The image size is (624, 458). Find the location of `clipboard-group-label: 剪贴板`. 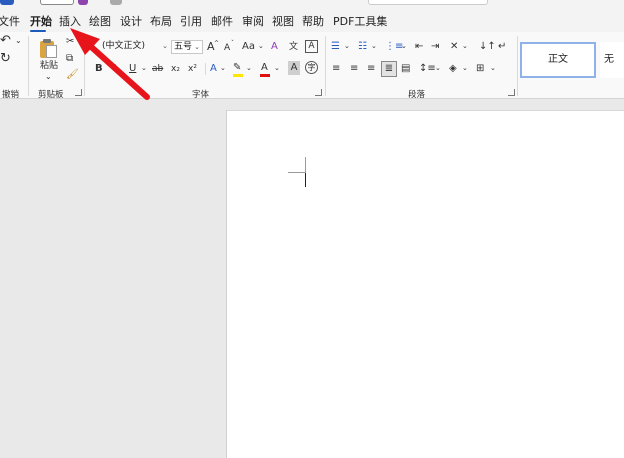

clipboard-group-label: 剪贴板 is located at coordinates (51, 95).